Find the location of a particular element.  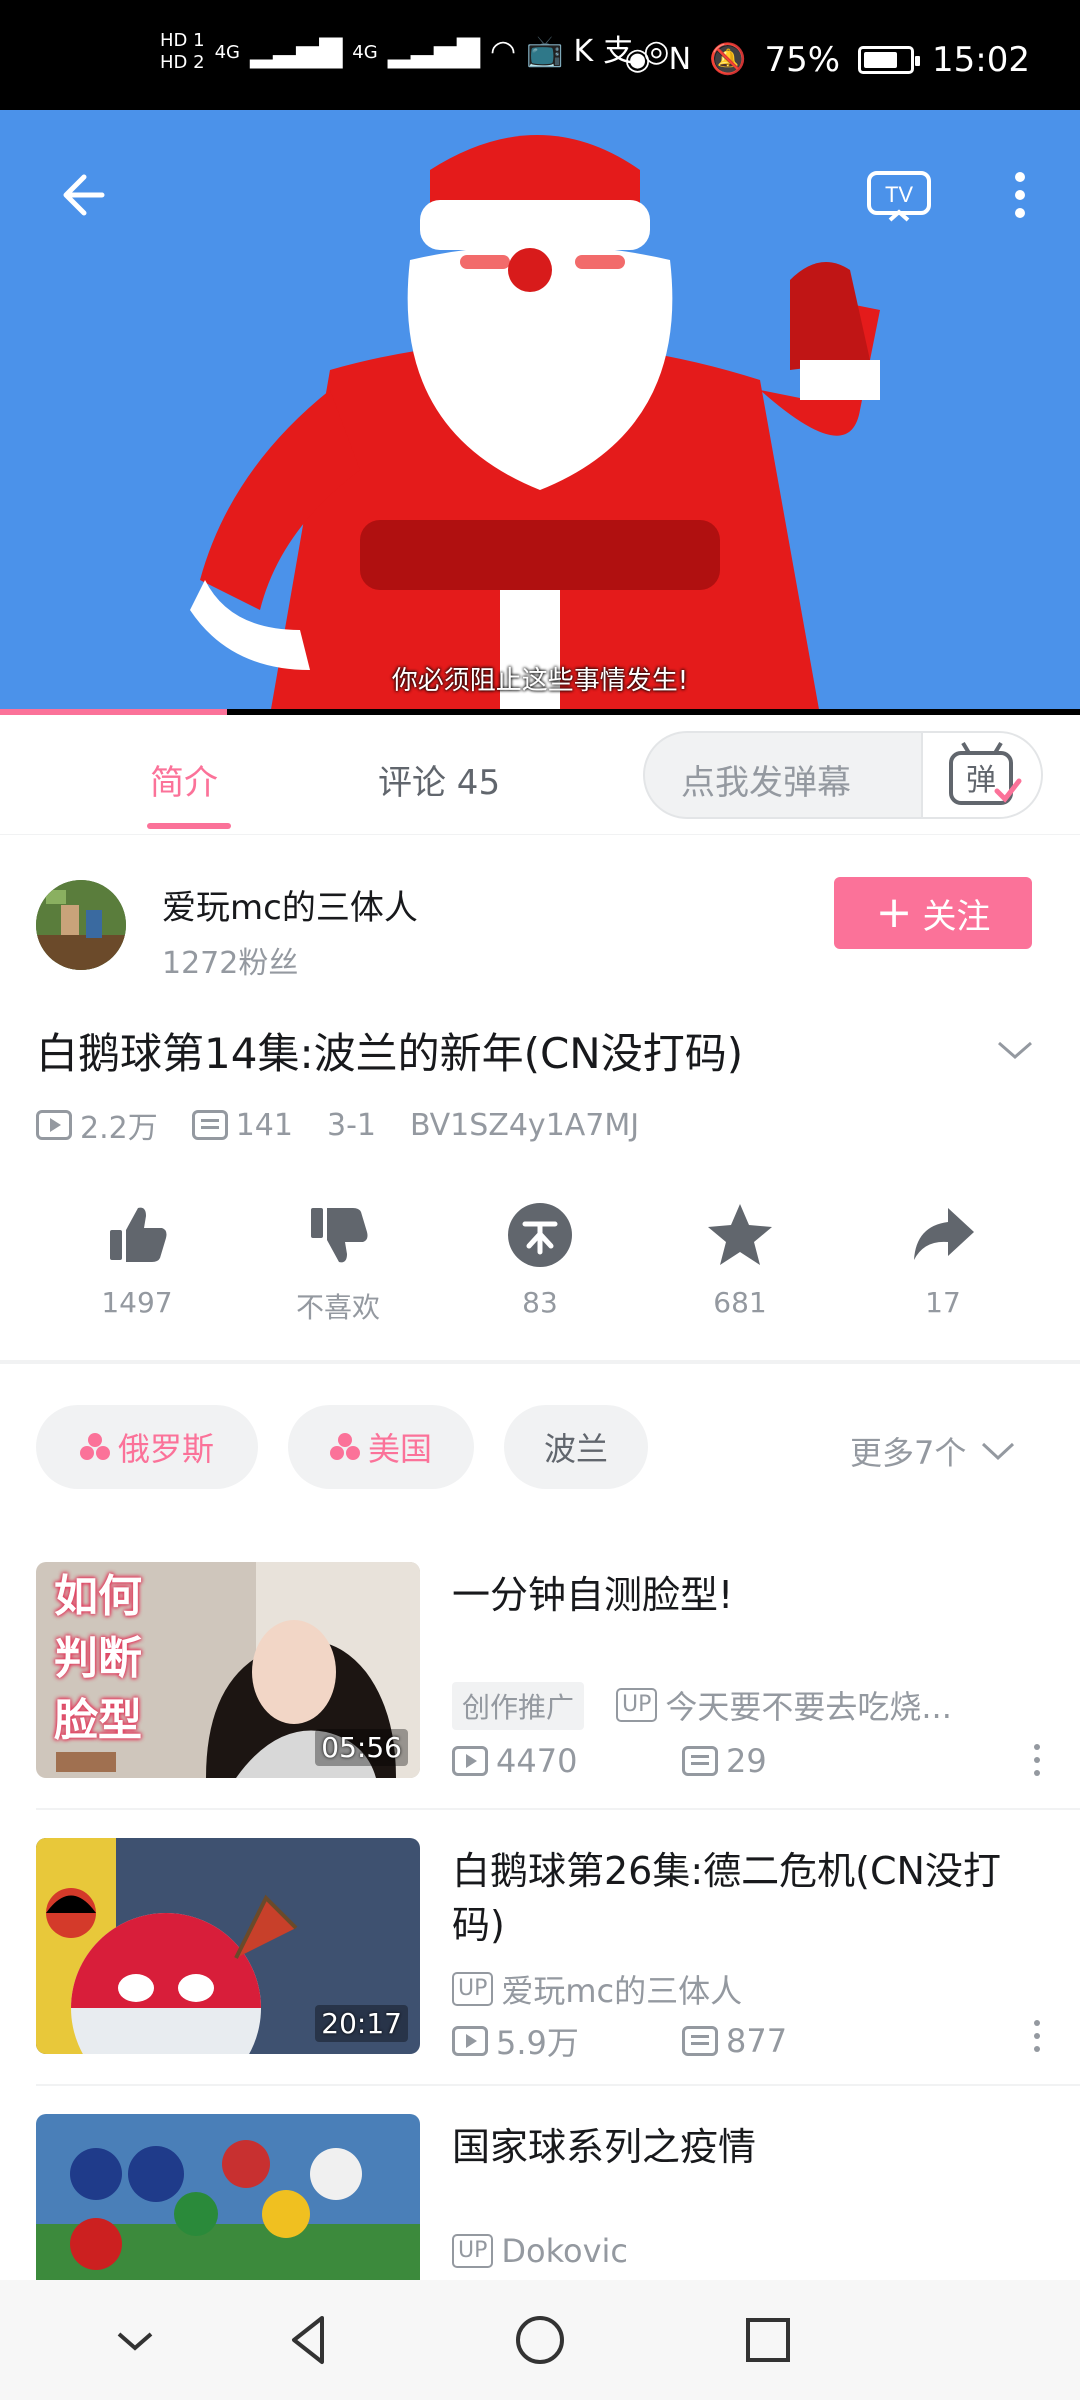

hot-tag-icon is located at coordinates (344, 1447).